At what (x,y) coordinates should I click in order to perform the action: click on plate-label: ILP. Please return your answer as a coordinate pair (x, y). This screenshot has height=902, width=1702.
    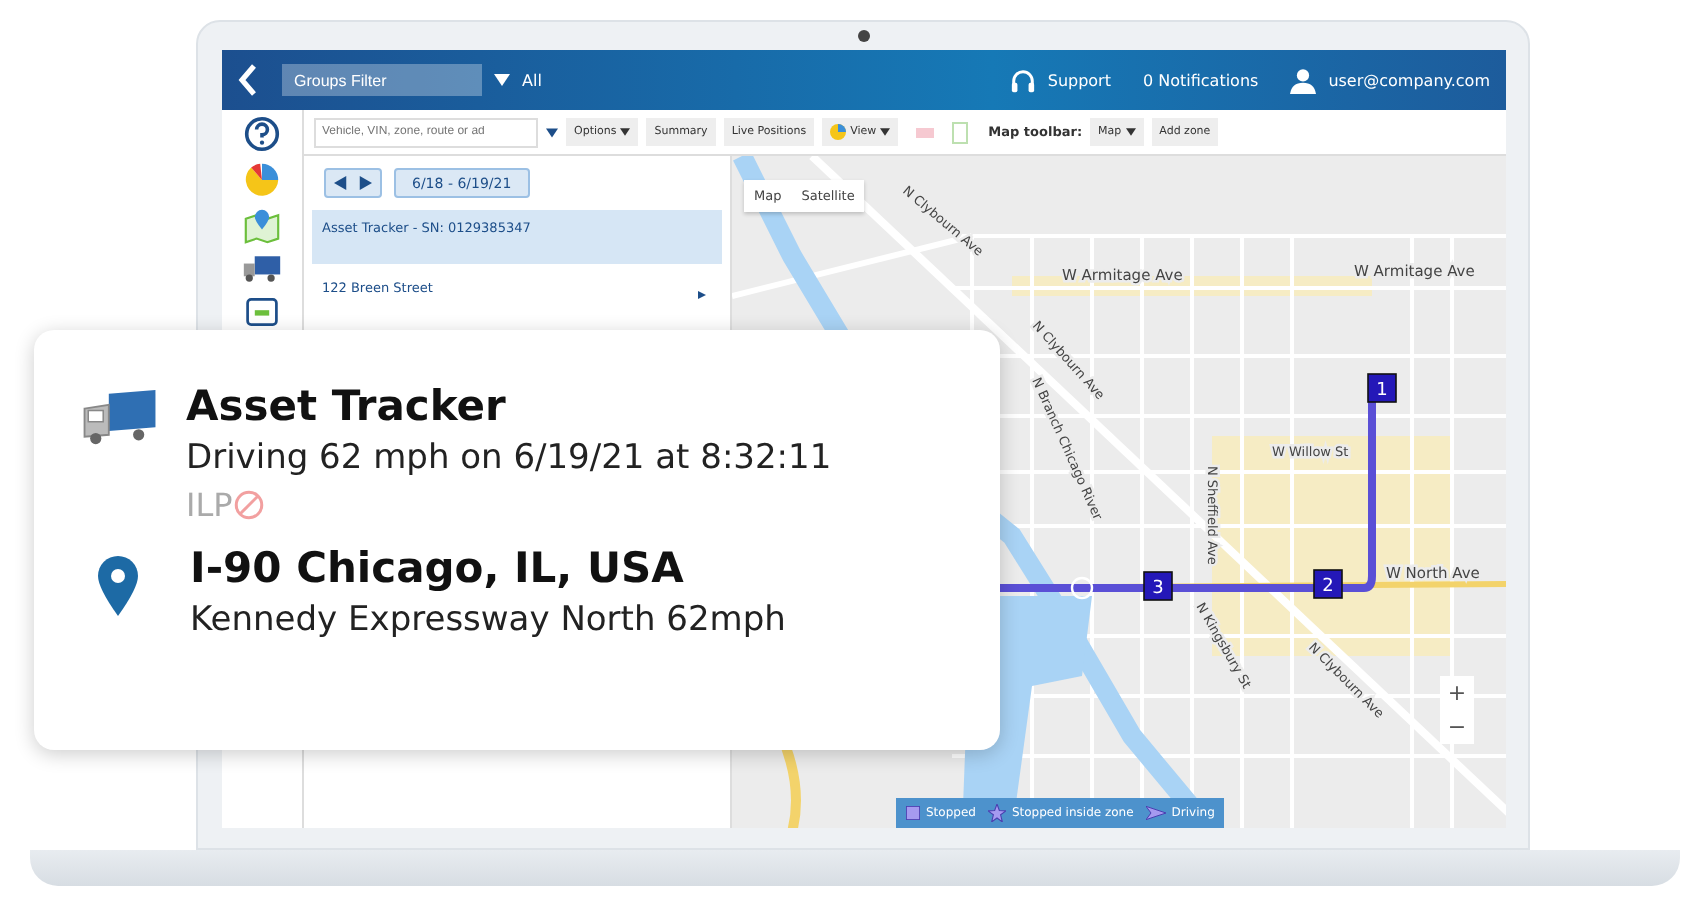
    Looking at the image, I should click on (209, 505).